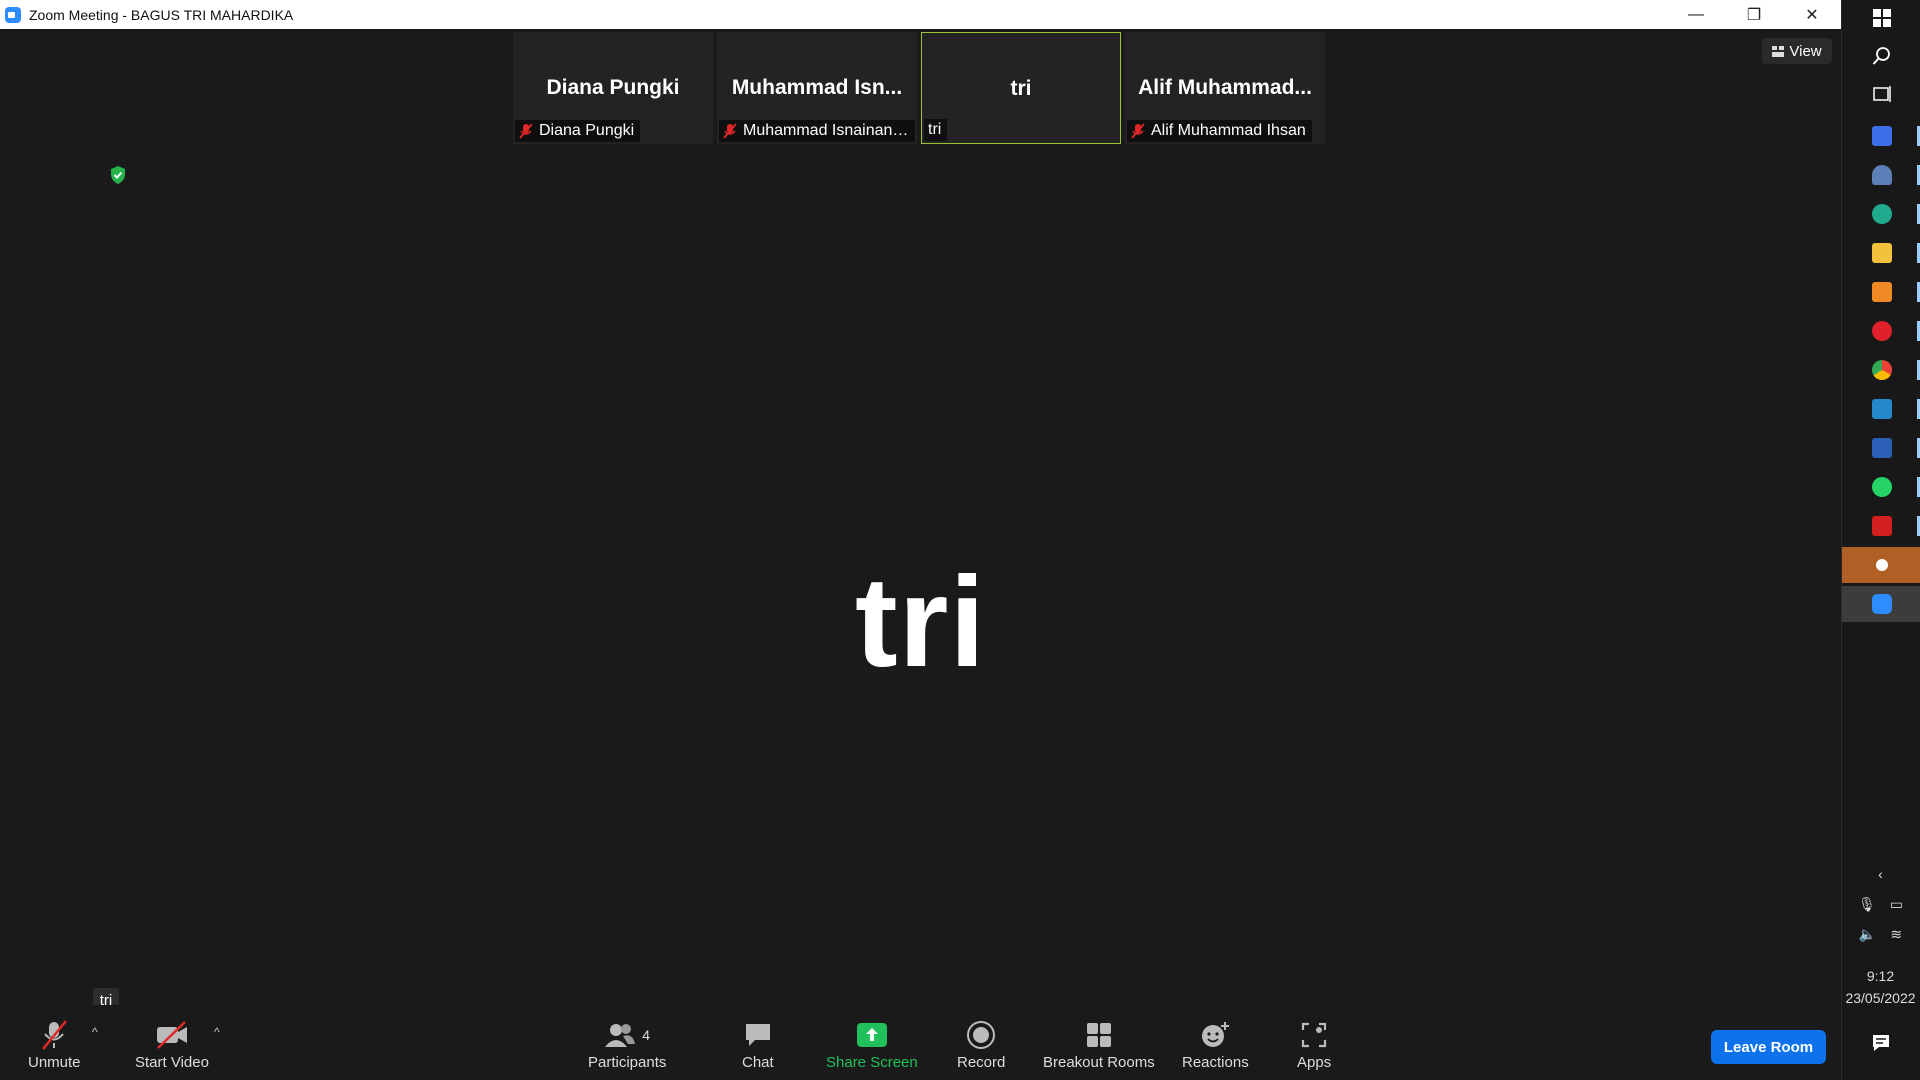 Image resolution: width=1920 pixels, height=1080 pixels. I want to click on participant-tile: Alif Muhammad... Alif Muhammad Ihsan, so click(1225, 88).